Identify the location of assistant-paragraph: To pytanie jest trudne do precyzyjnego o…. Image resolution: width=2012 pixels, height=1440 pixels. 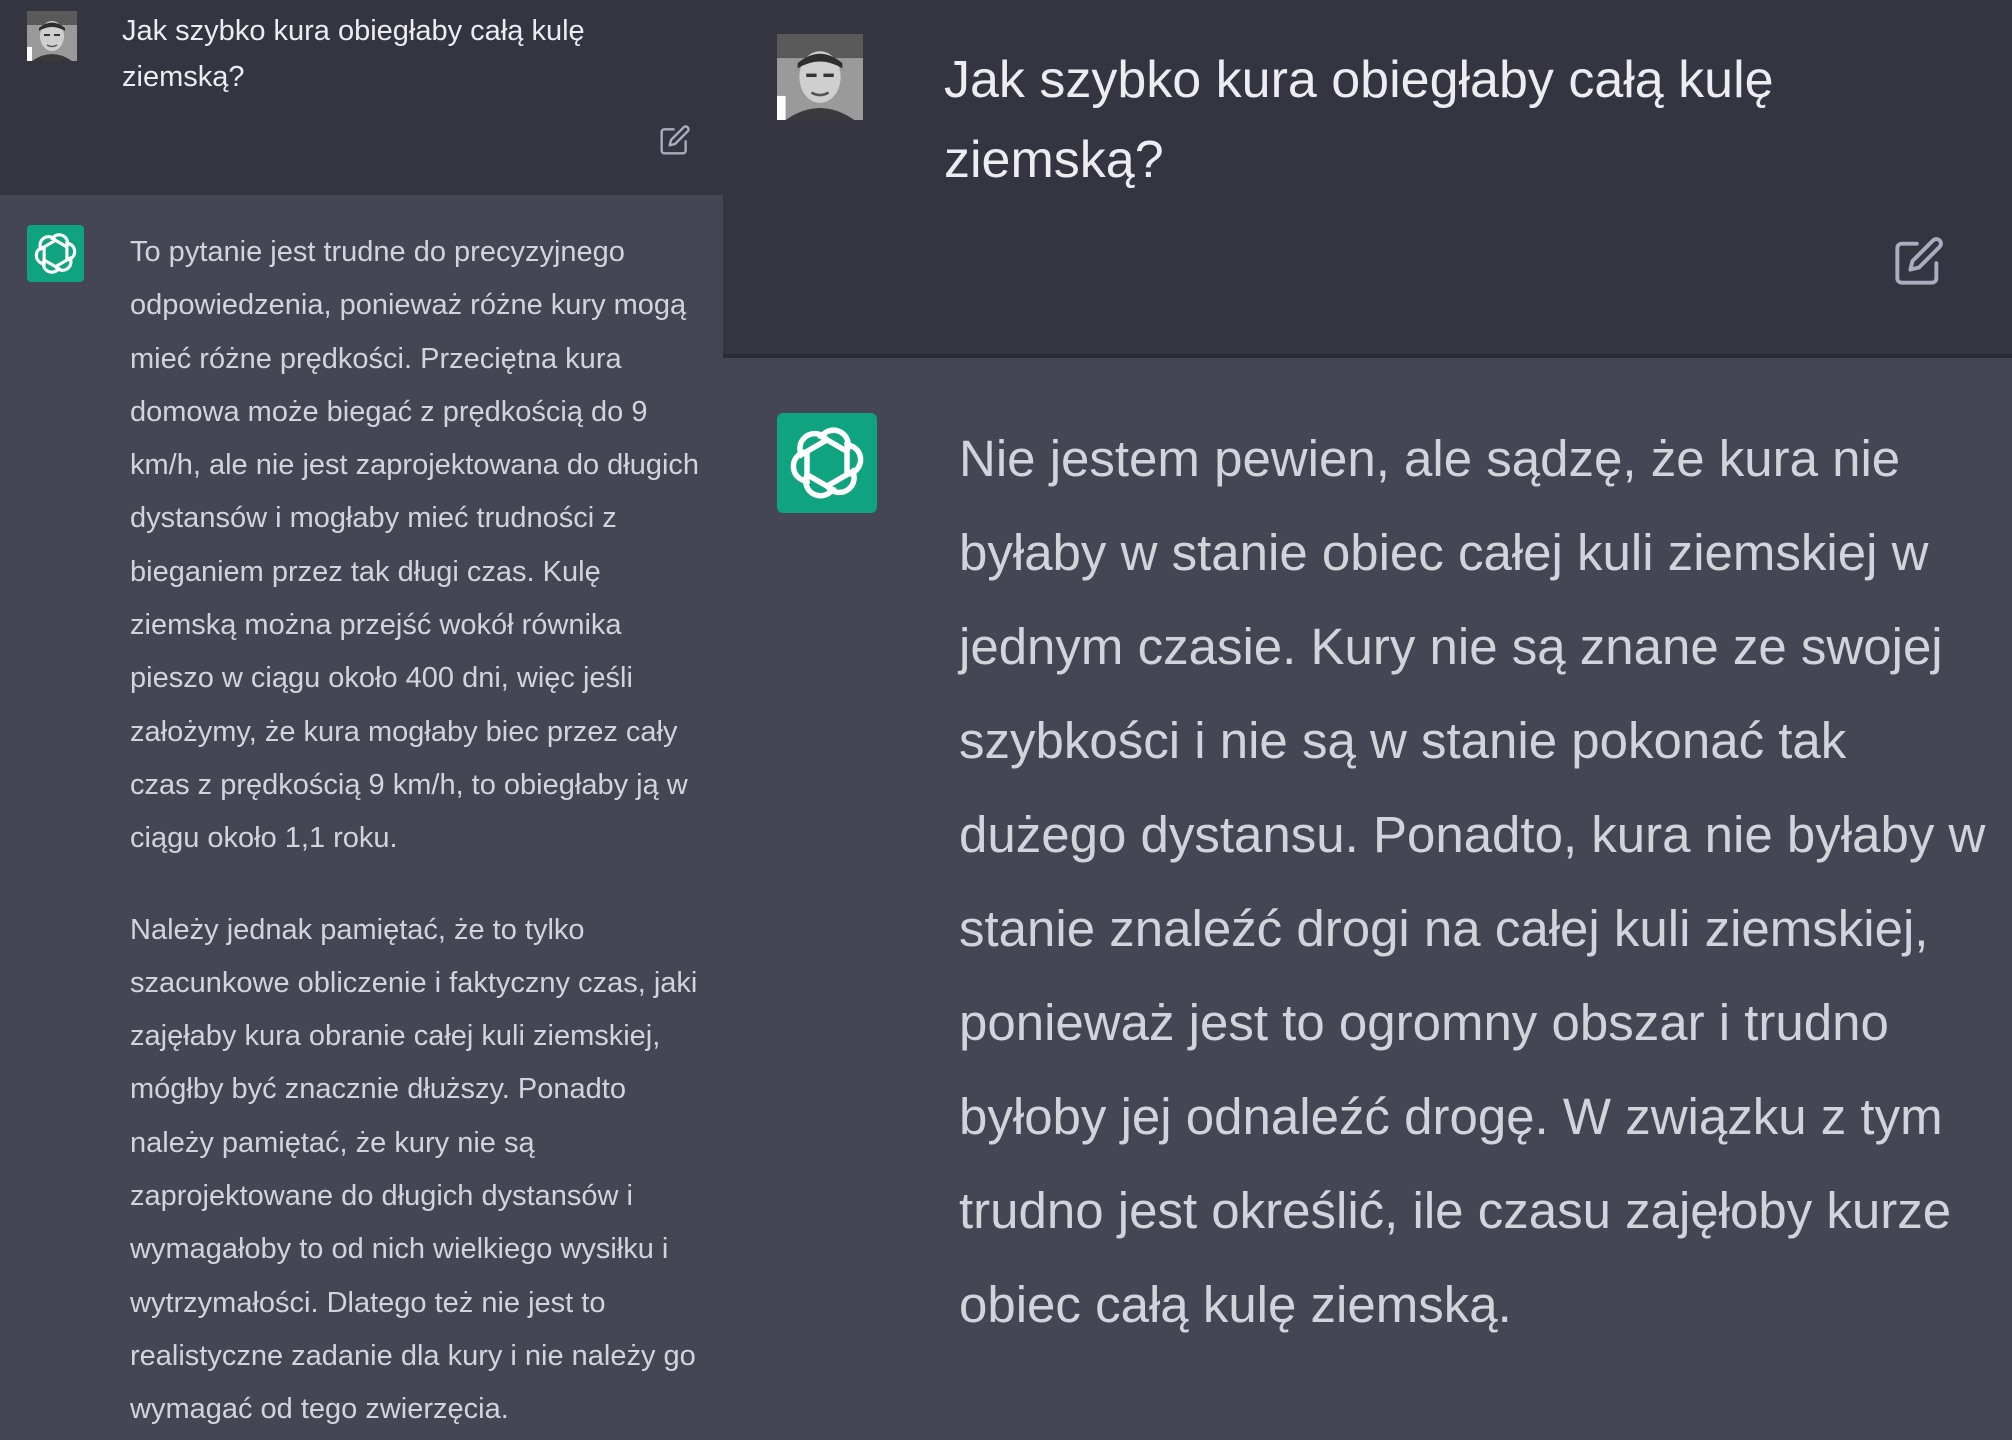
(415, 545).